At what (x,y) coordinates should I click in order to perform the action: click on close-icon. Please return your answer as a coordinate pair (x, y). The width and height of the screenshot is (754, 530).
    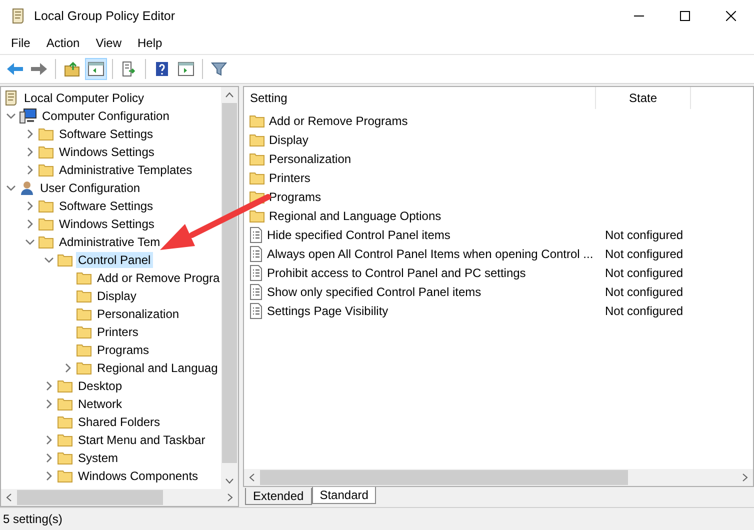
    Looking at the image, I should click on (731, 16).